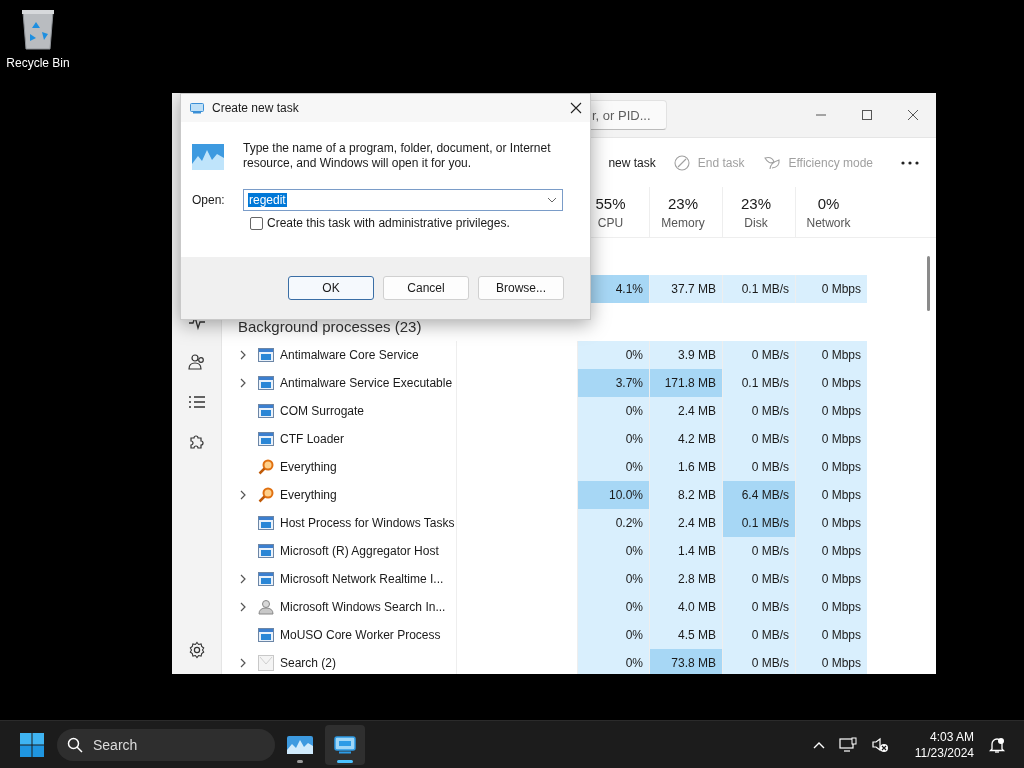 The width and height of the screenshot is (1024, 768). Describe the element at coordinates (683, 222) in the screenshot. I see `column-label: Memory` at that location.